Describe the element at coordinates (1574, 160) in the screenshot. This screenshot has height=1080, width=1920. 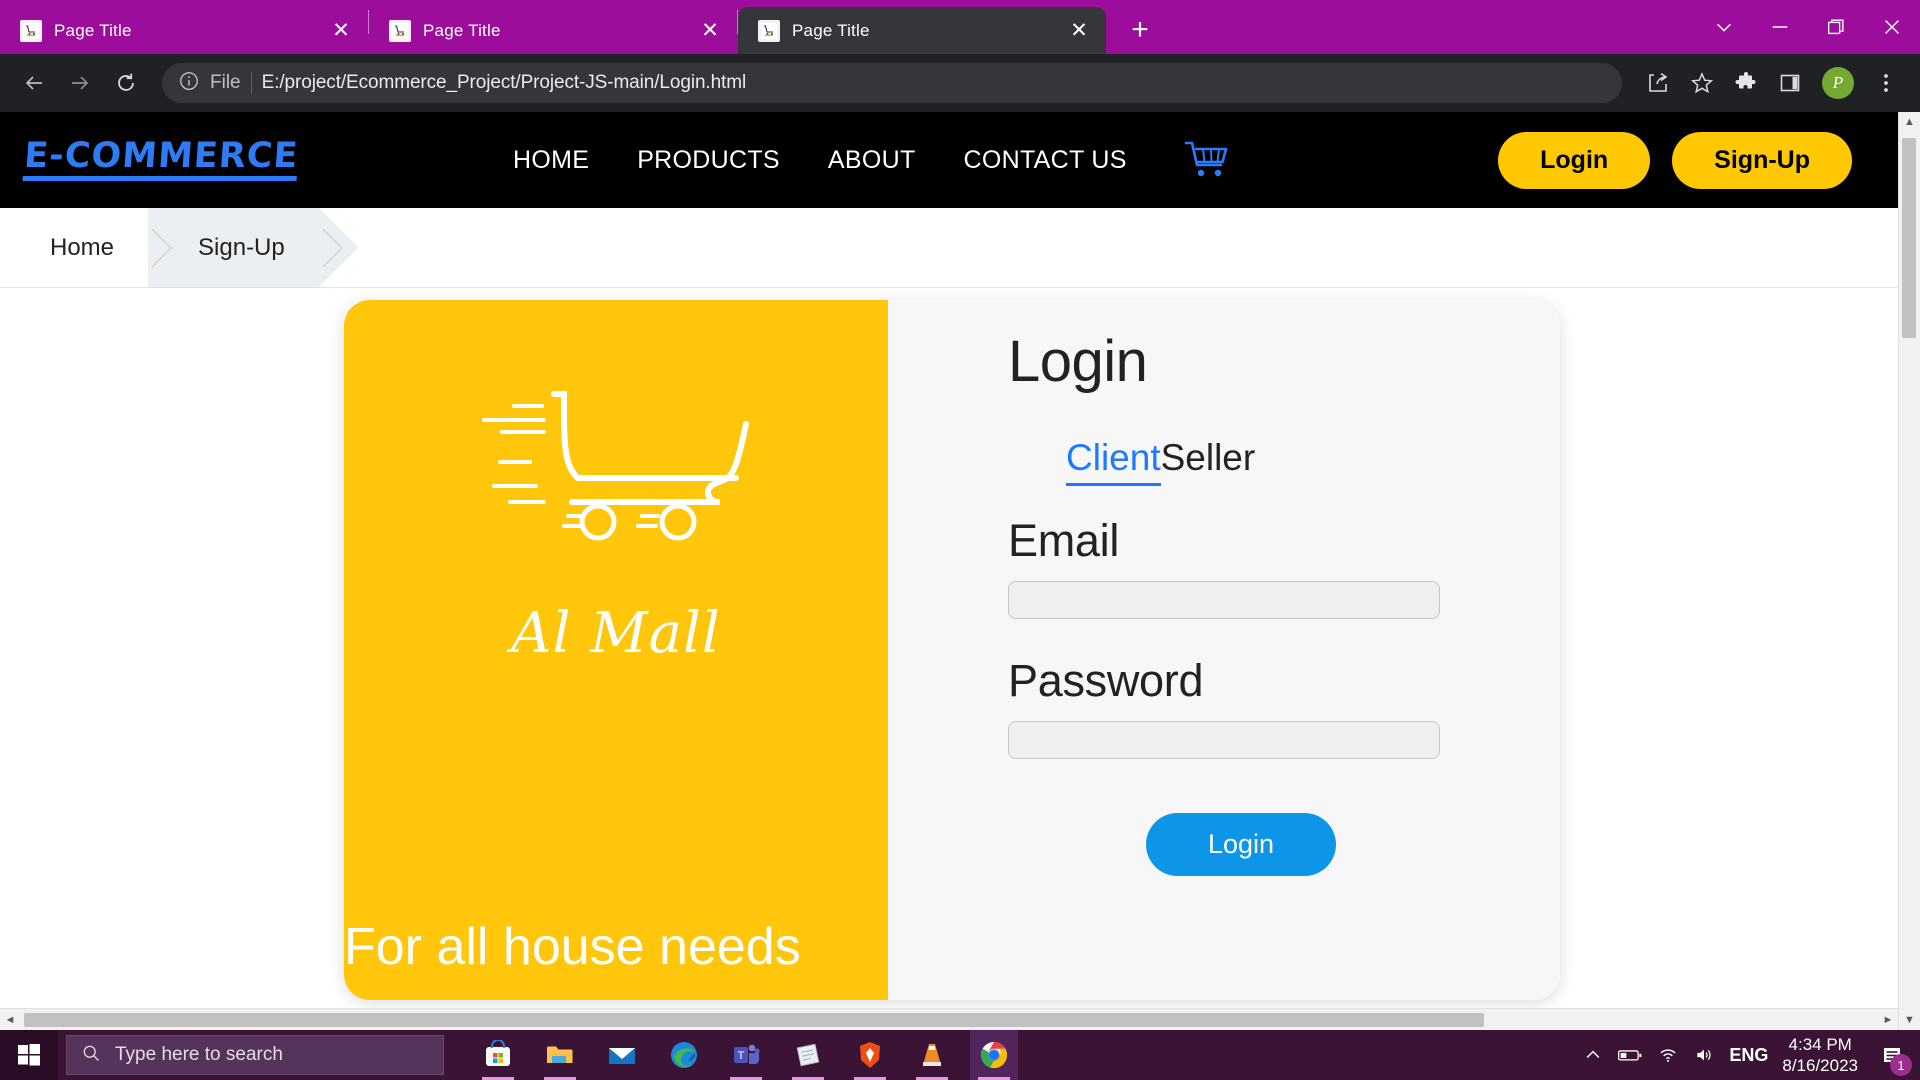
I see `header-login-button: Login` at that location.